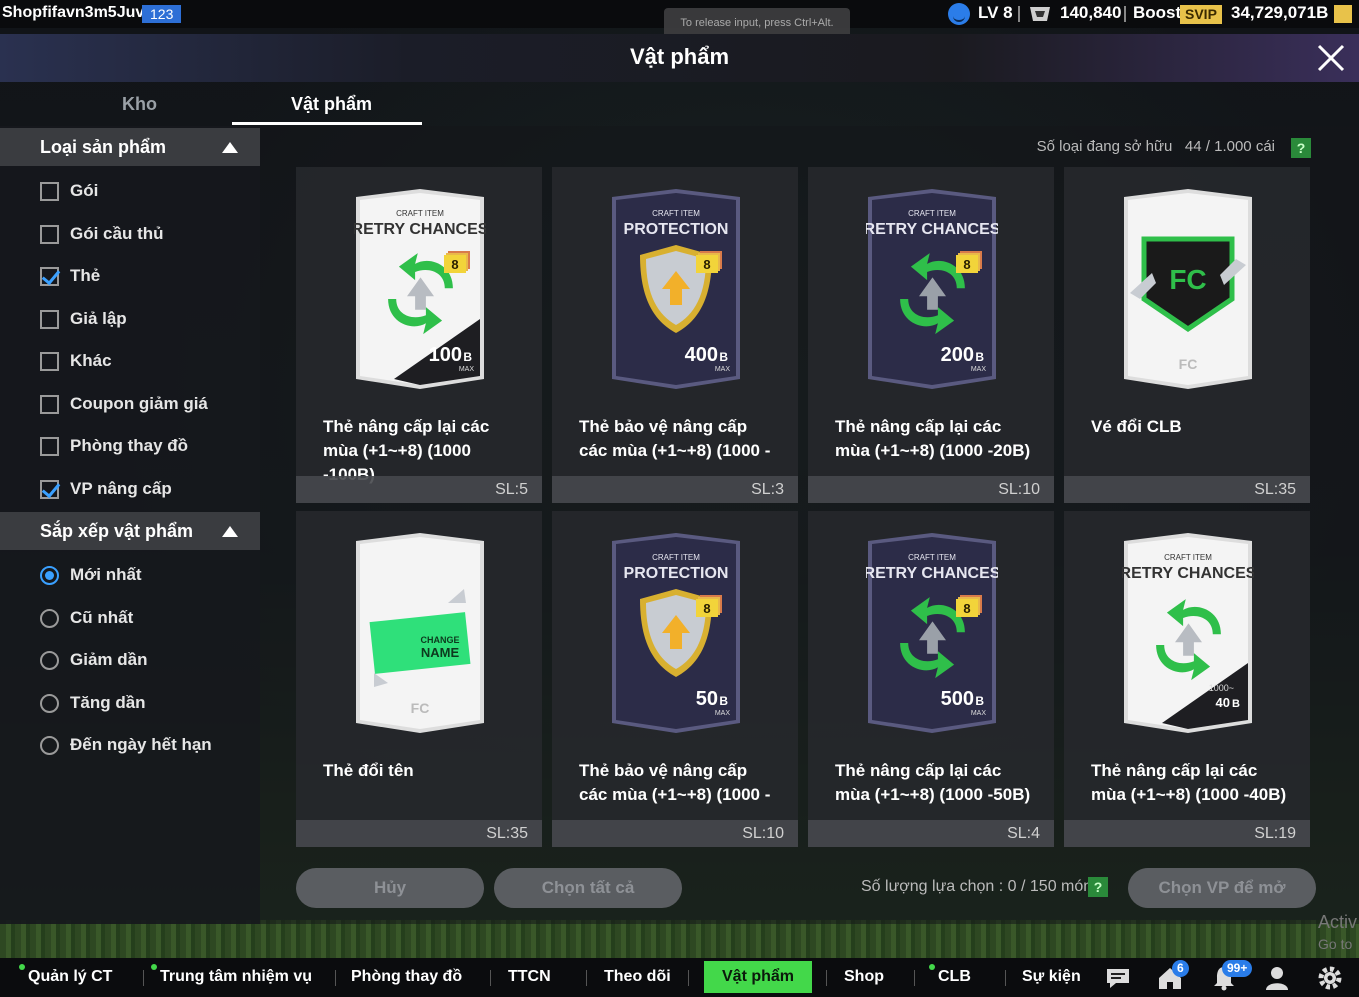 This screenshot has width=1359, height=997. What do you see at coordinates (1275, 833) in the screenshot?
I see `item-quantity: SL:19` at bounding box center [1275, 833].